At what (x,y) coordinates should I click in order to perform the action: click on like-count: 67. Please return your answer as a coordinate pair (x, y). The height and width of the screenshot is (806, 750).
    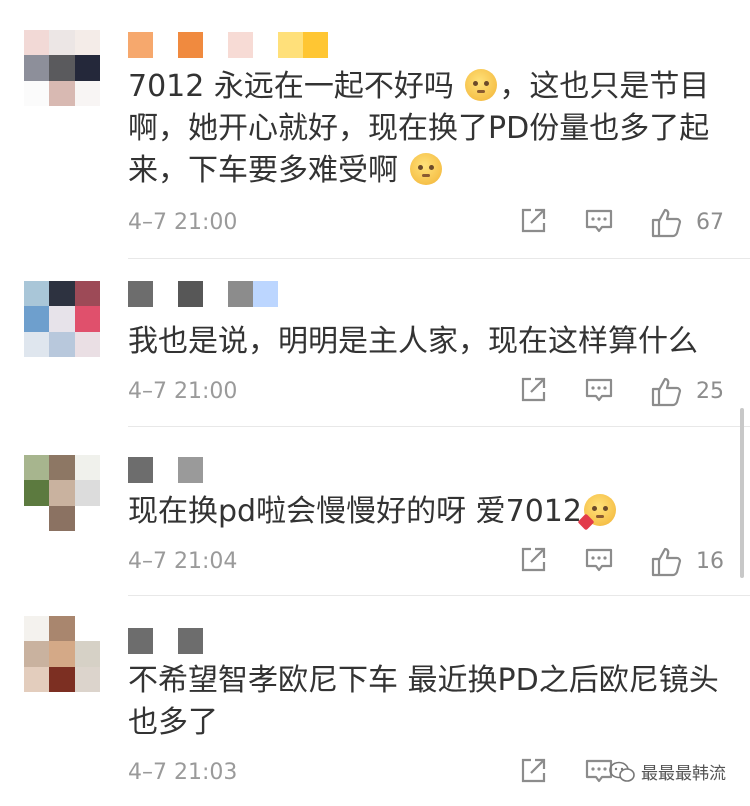
    Looking at the image, I should click on (710, 222).